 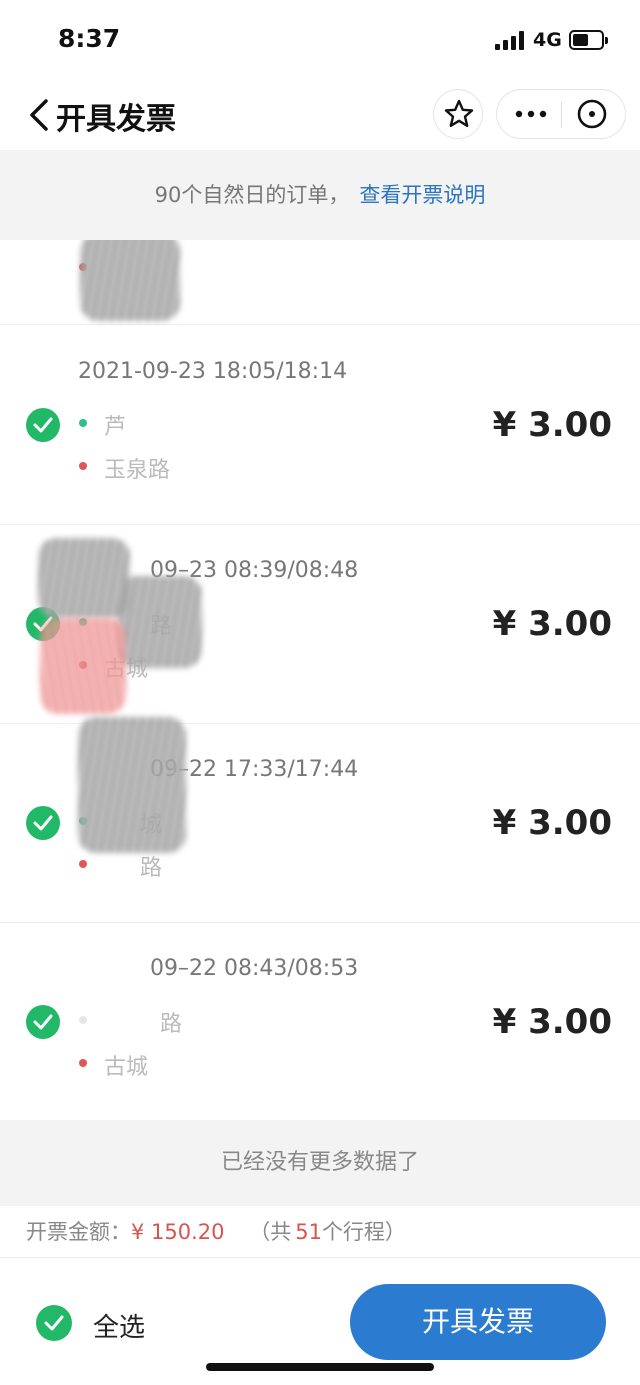 What do you see at coordinates (422, 195) in the screenshot?
I see `invoice-help-link: 查看开票说明` at bounding box center [422, 195].